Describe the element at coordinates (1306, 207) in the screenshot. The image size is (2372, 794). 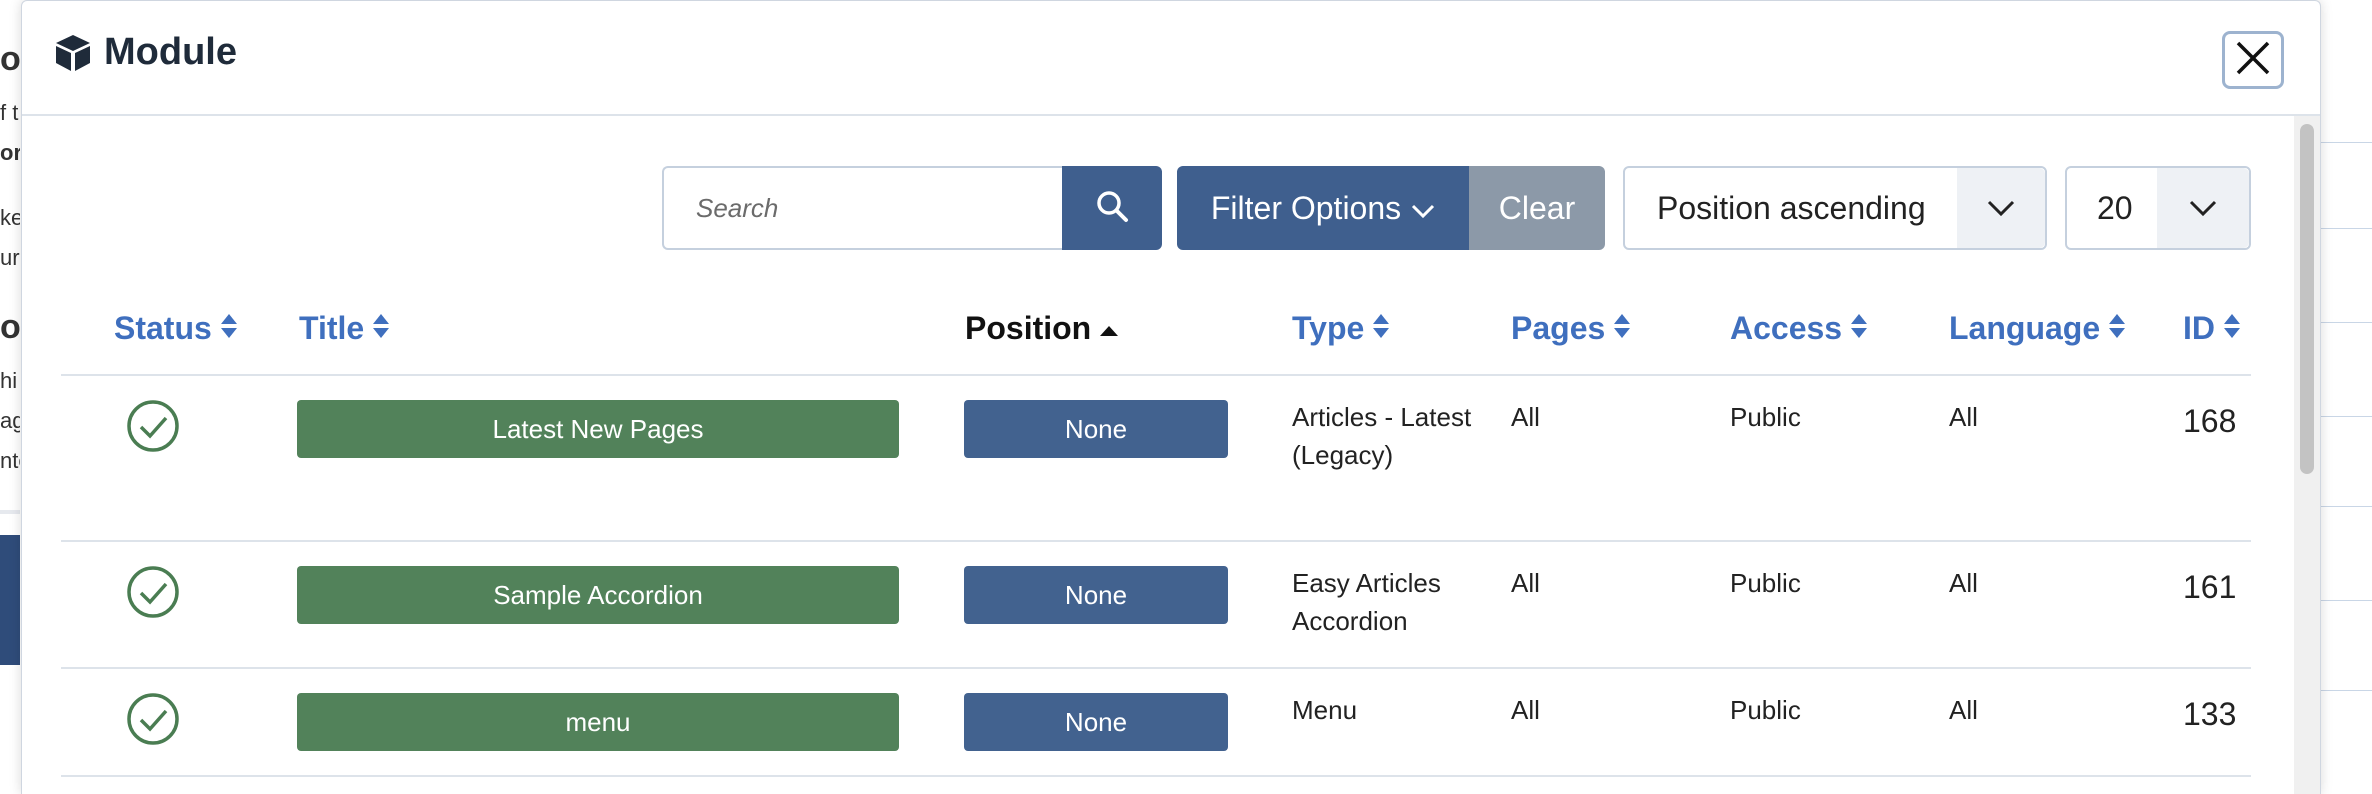
I see `filter-options-label: Filter Options` at that location.